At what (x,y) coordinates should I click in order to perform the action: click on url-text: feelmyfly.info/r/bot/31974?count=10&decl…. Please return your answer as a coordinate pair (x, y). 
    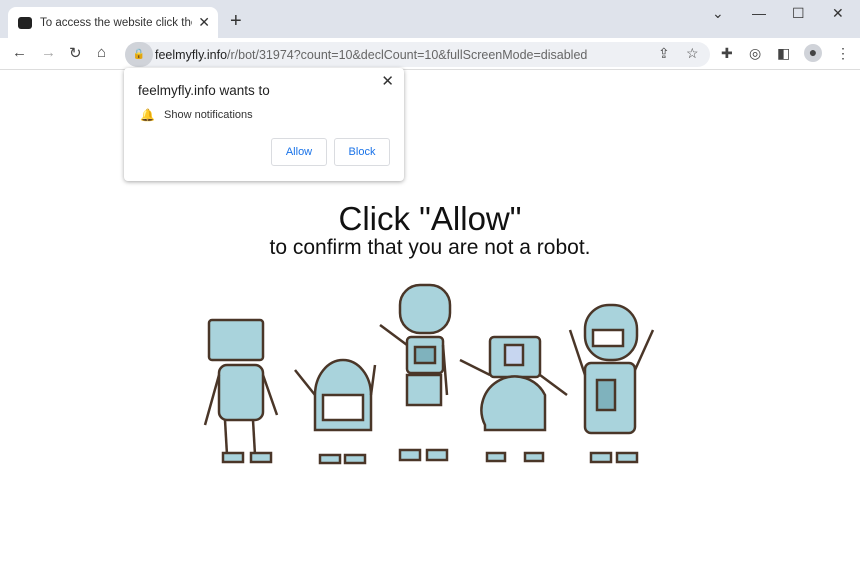
    Looking at the image, I should click on (371, 55).